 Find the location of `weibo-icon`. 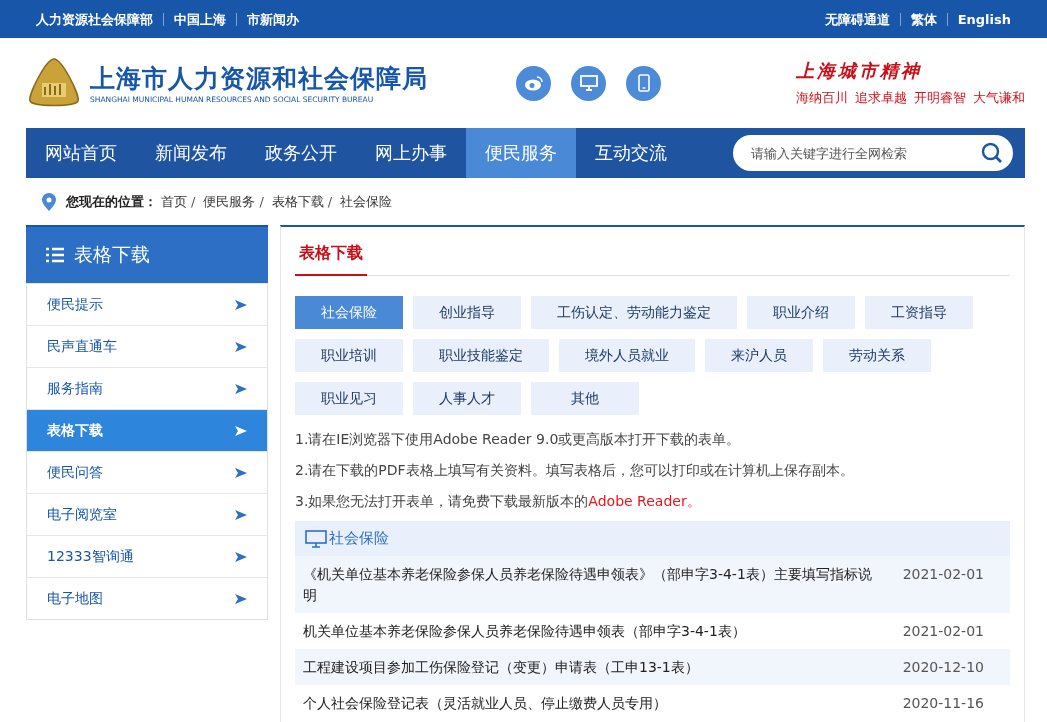

weibo-icon is located at coordinates (533, 83).